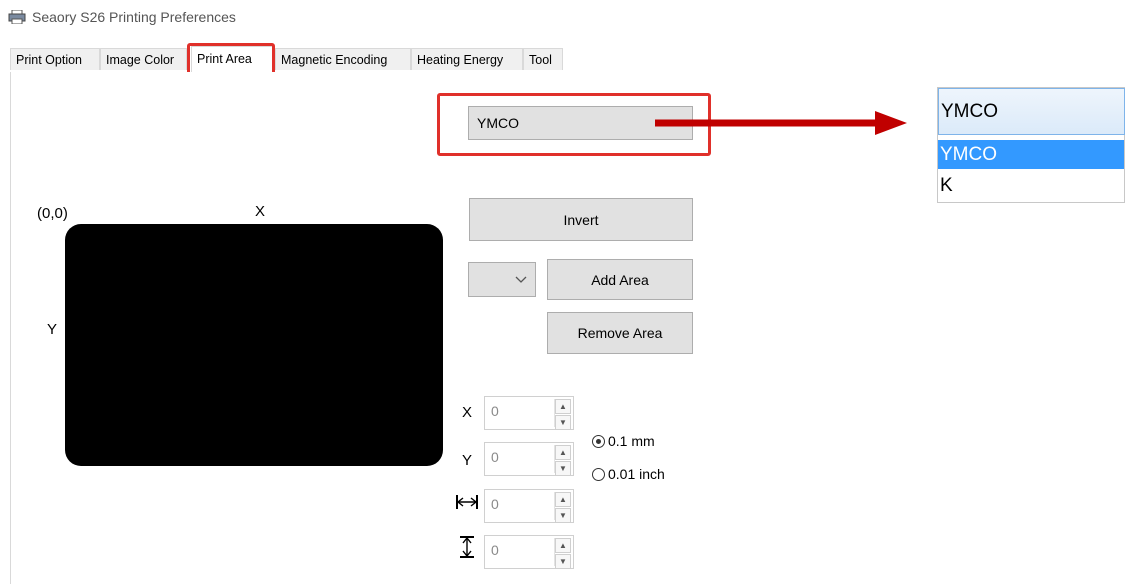  I want to click on x-axis-label: X, so click(260, 211).